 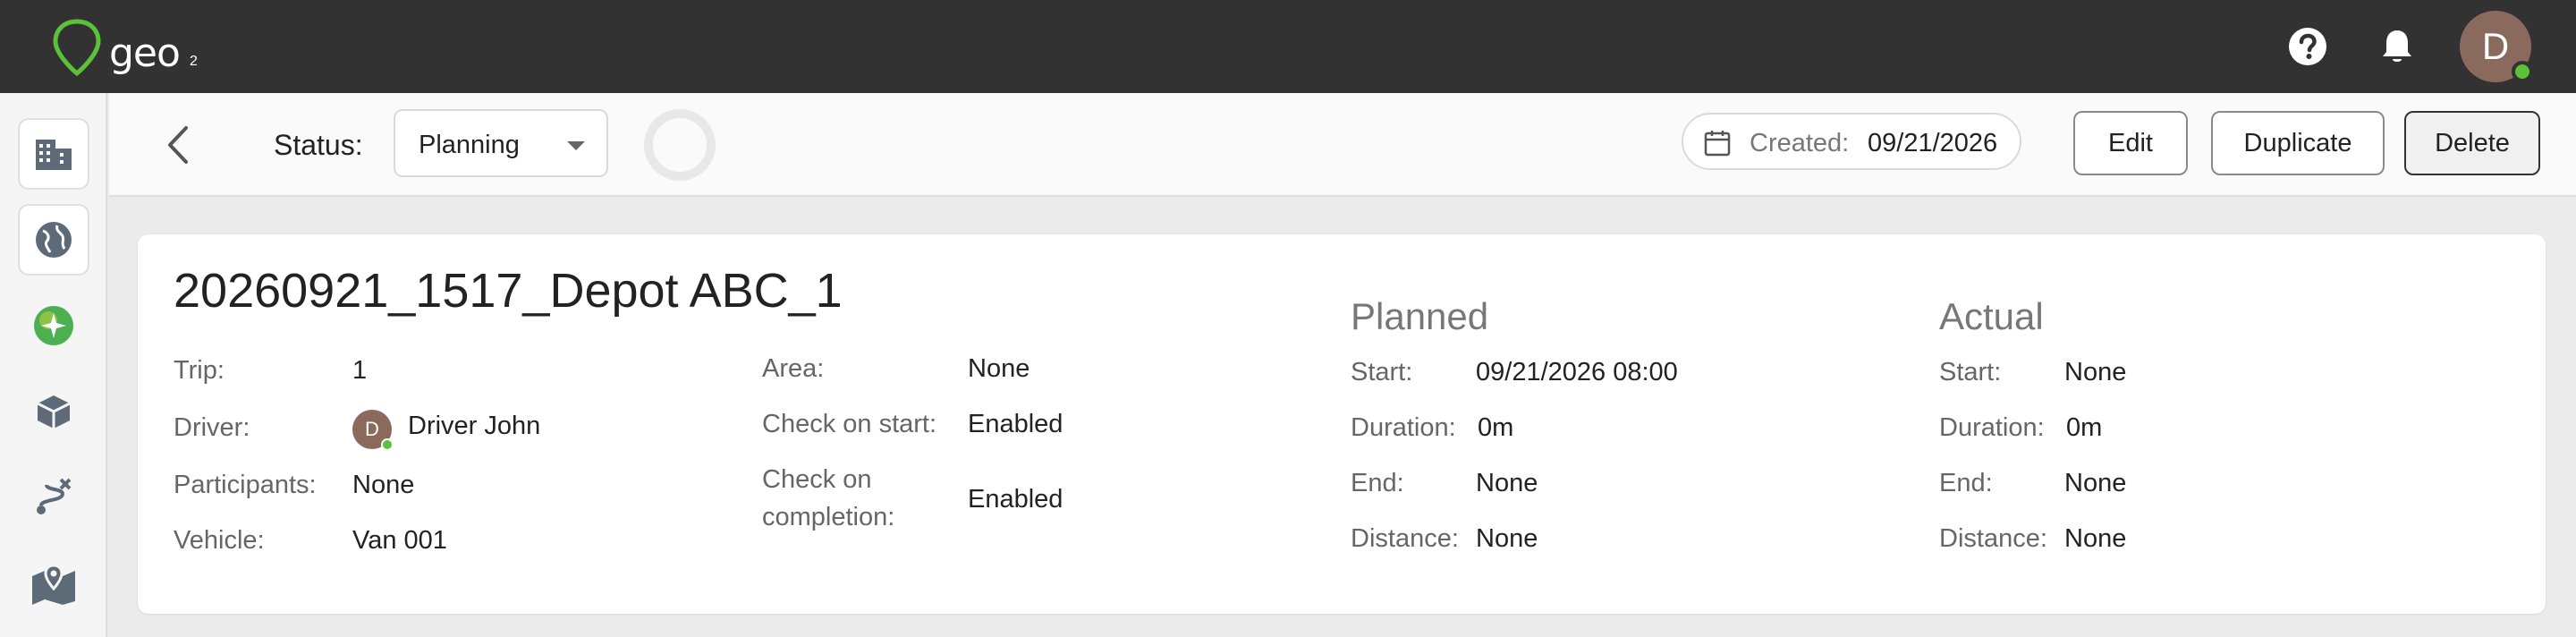 What do you see at coordinates (2397, 46) in the screenshot?
I see `bell-icon` at bounding box center [2397, 46].